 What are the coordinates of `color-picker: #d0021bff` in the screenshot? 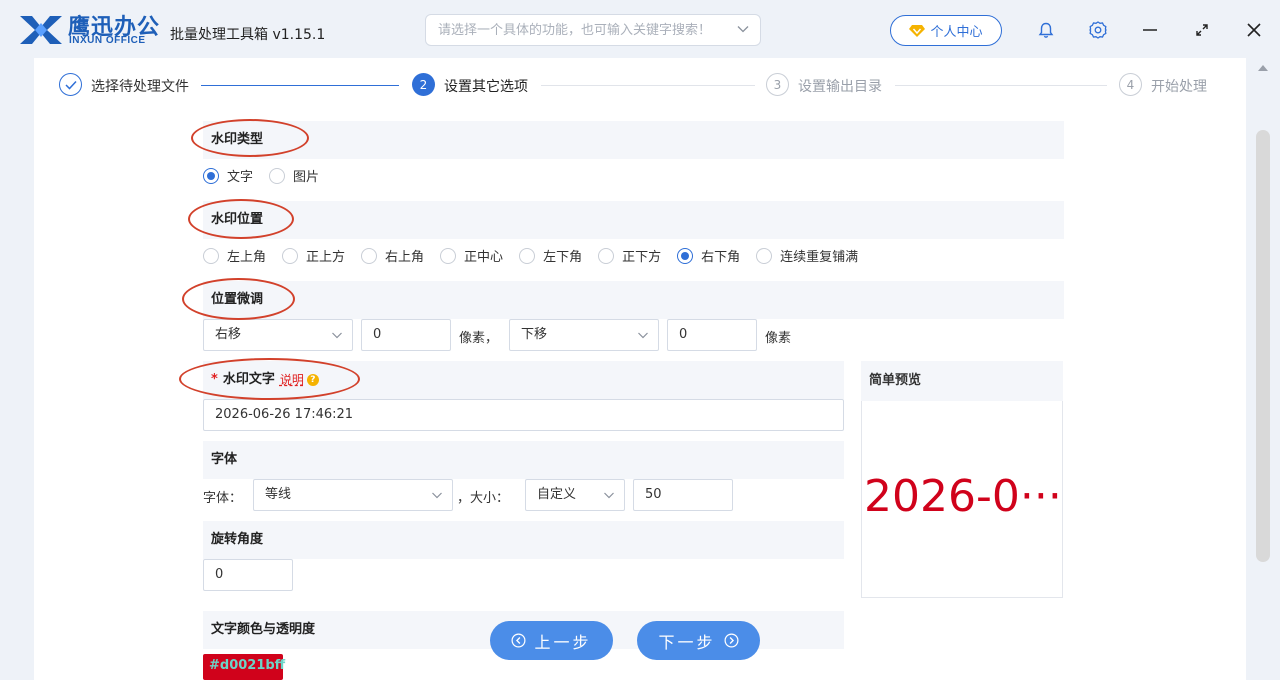 It's located at (244, 667).